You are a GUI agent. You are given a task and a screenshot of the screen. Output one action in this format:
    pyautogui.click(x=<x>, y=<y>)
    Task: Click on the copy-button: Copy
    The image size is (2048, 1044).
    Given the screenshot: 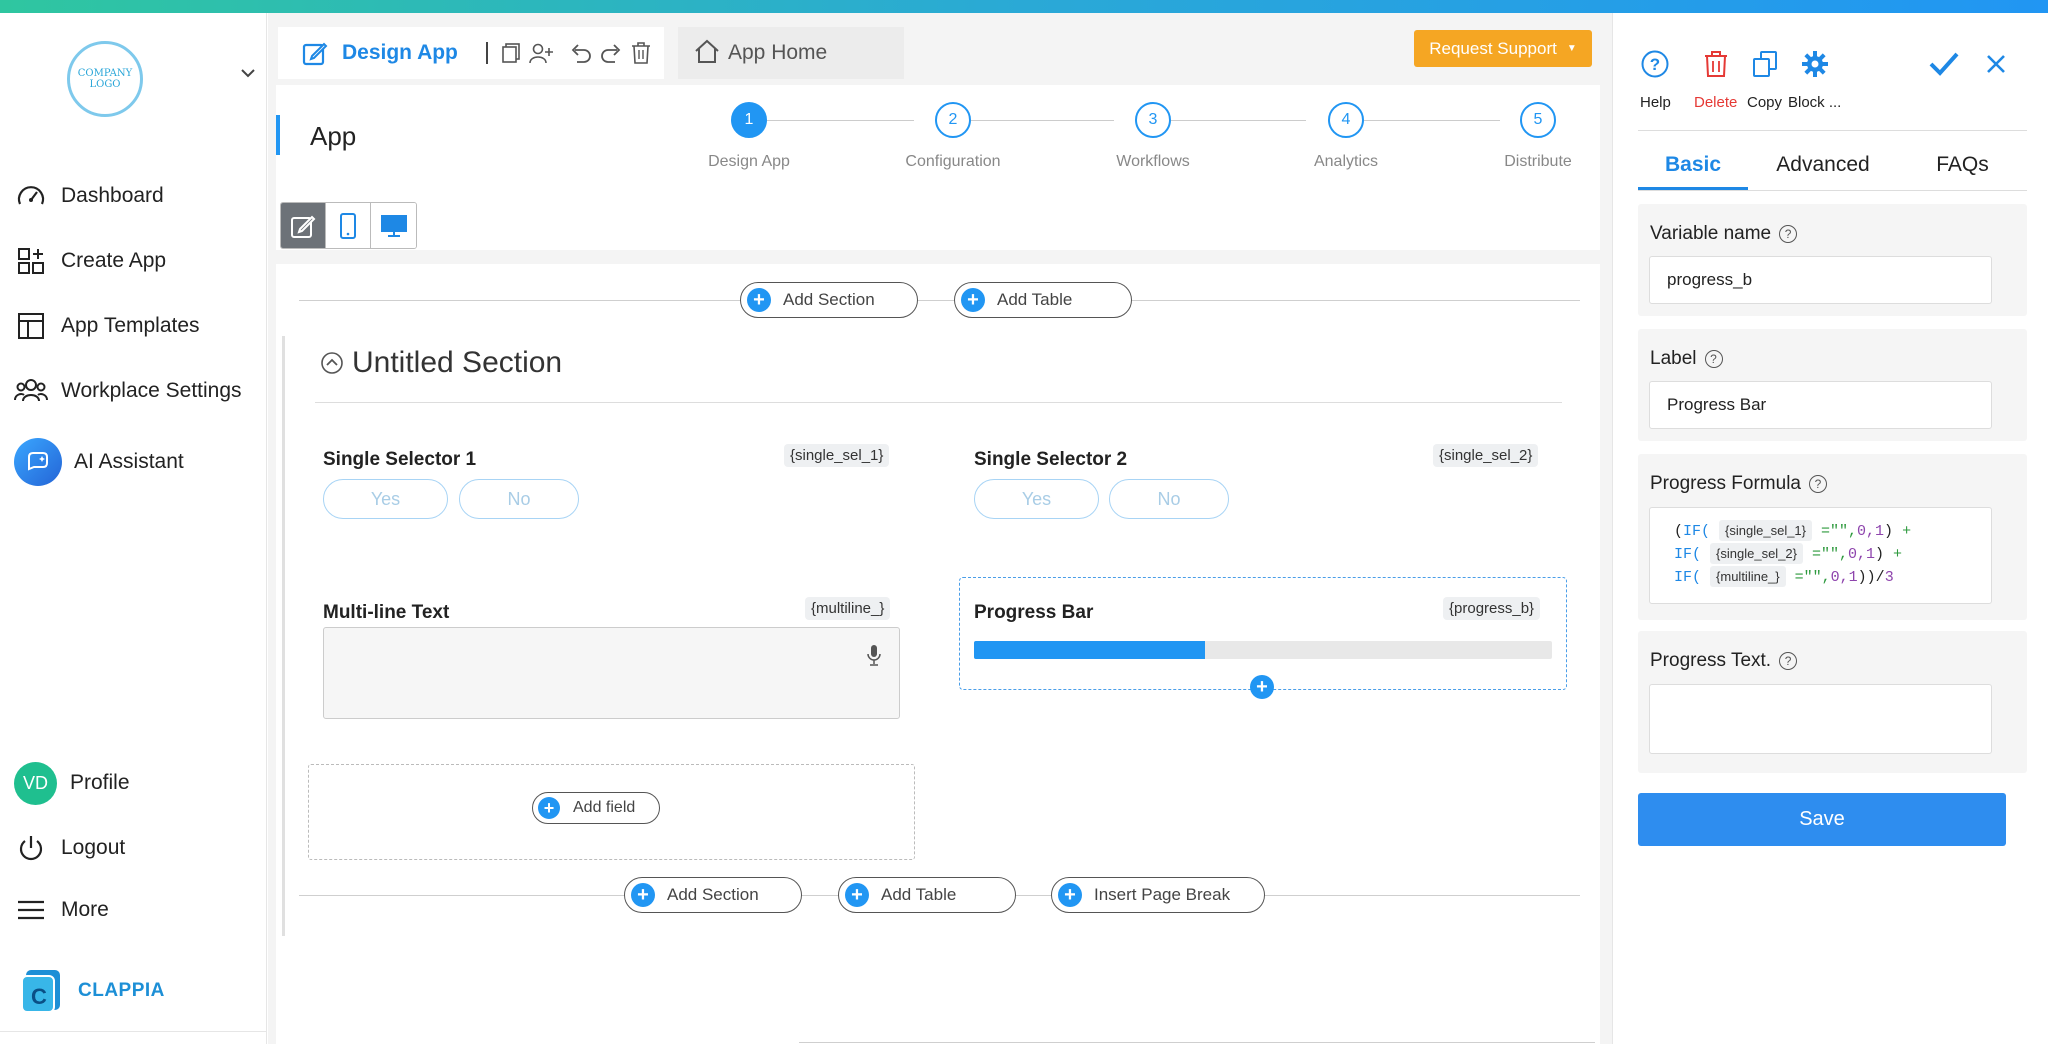 What is the action you would take?
    pyautogui.click(x=1764, y=80)
    